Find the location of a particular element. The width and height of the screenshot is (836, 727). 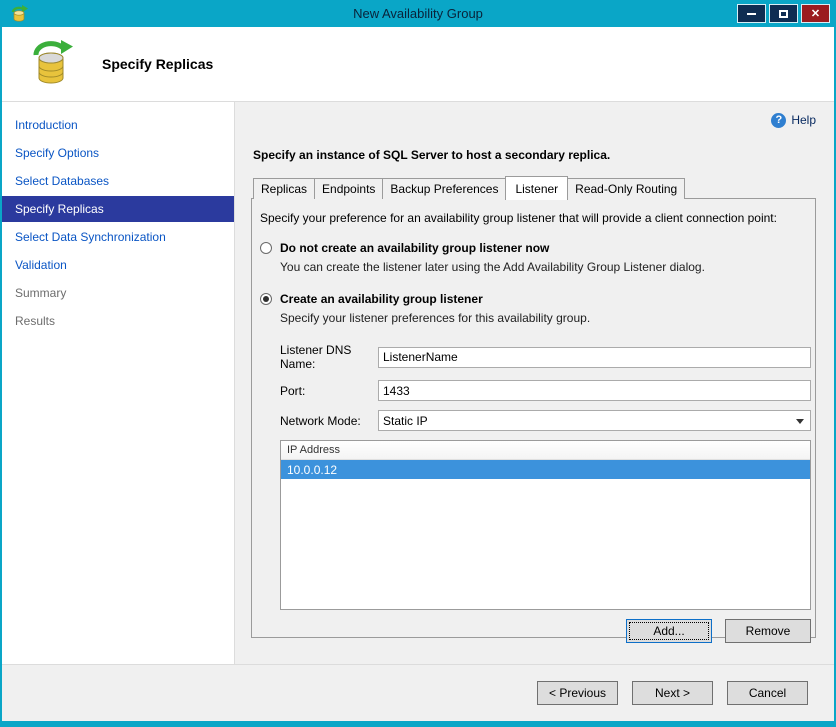

close-button: ✕ is located at coordinates (815, 13).